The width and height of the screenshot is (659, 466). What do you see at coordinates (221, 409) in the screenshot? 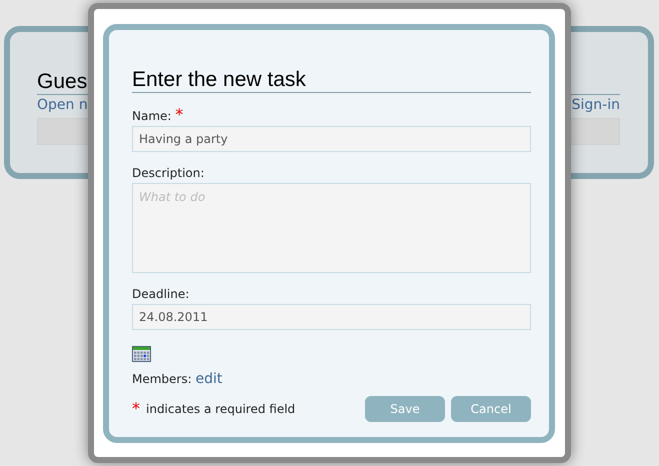
I see `required-note: indicates a required field` at bounding box center [221, 409].